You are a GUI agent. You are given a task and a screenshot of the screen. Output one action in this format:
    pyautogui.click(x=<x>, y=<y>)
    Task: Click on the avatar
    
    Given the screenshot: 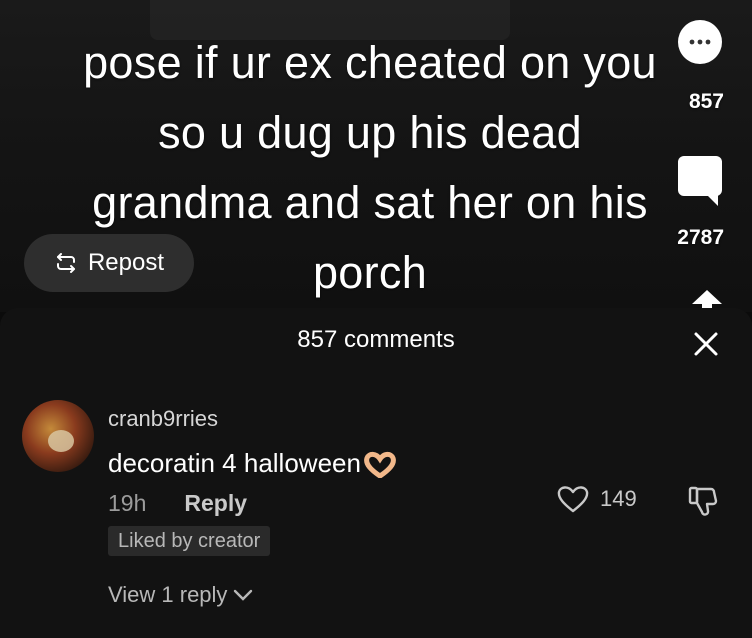 What is the action you would take?
    pyautogui.click(x=58, y=436)
    